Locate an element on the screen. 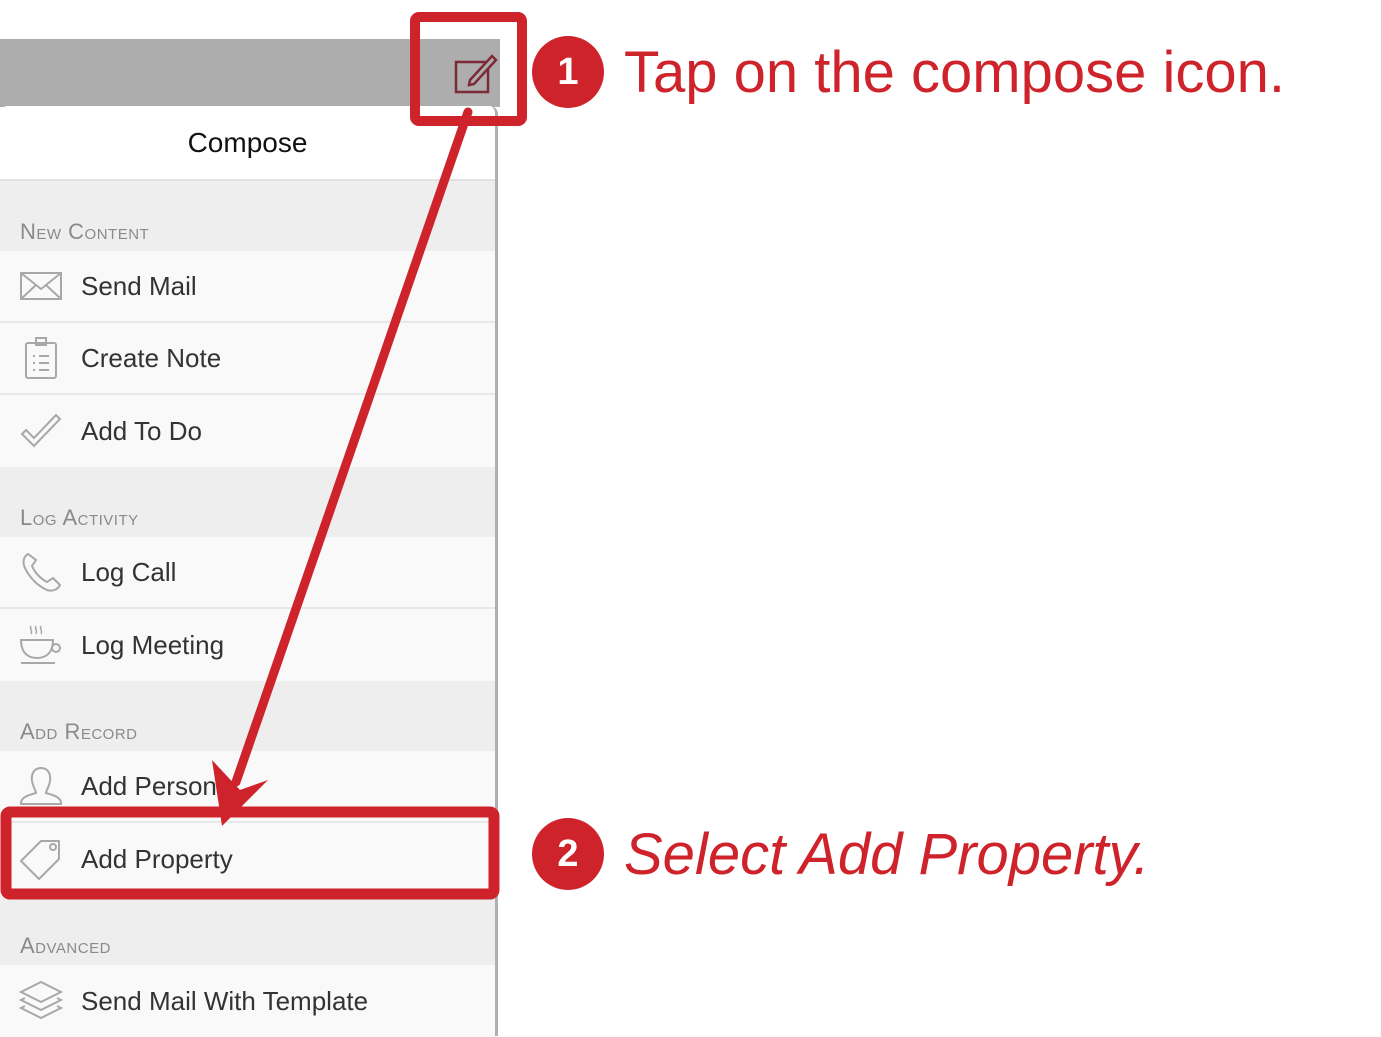 This screenshot has height=1037, width=1381. tag-icon is located at coordinates (41, 859).